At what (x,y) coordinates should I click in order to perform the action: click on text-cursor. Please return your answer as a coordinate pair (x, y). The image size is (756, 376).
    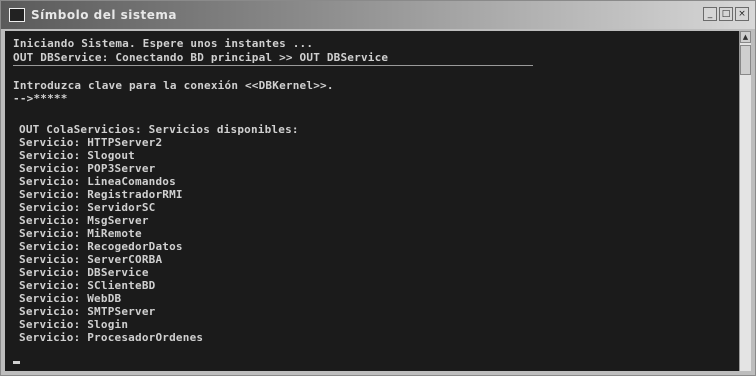
    Looking at the image, I should click on (16, 362).